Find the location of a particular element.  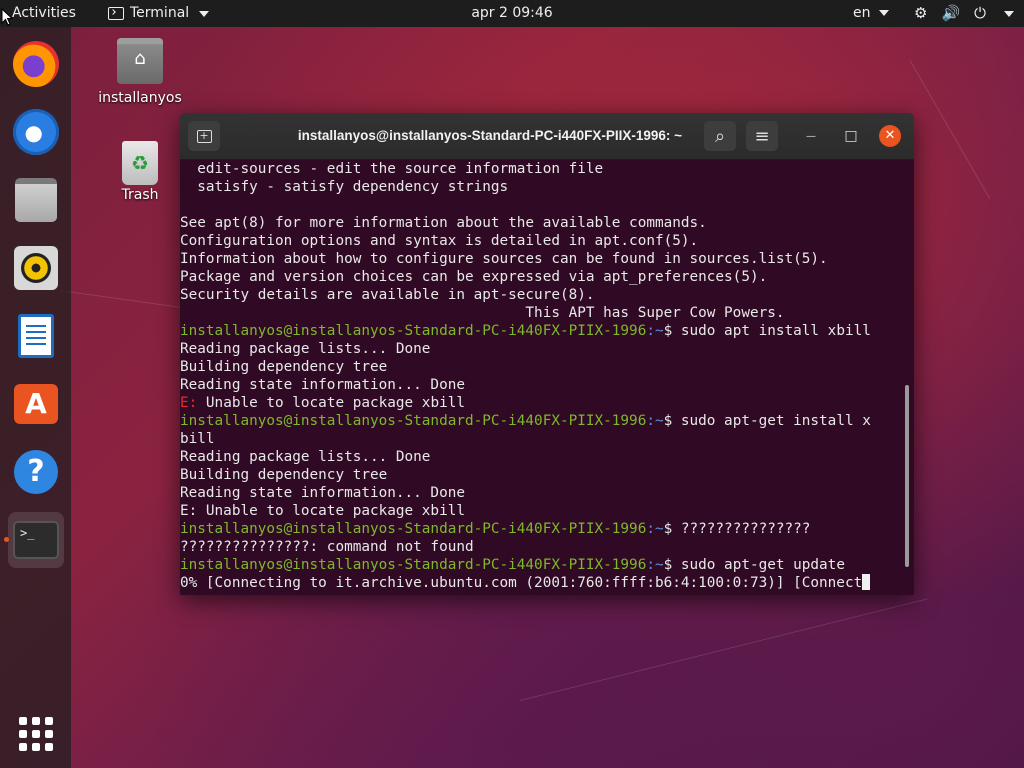

dock-item-files is located at coordinates (36, 200).